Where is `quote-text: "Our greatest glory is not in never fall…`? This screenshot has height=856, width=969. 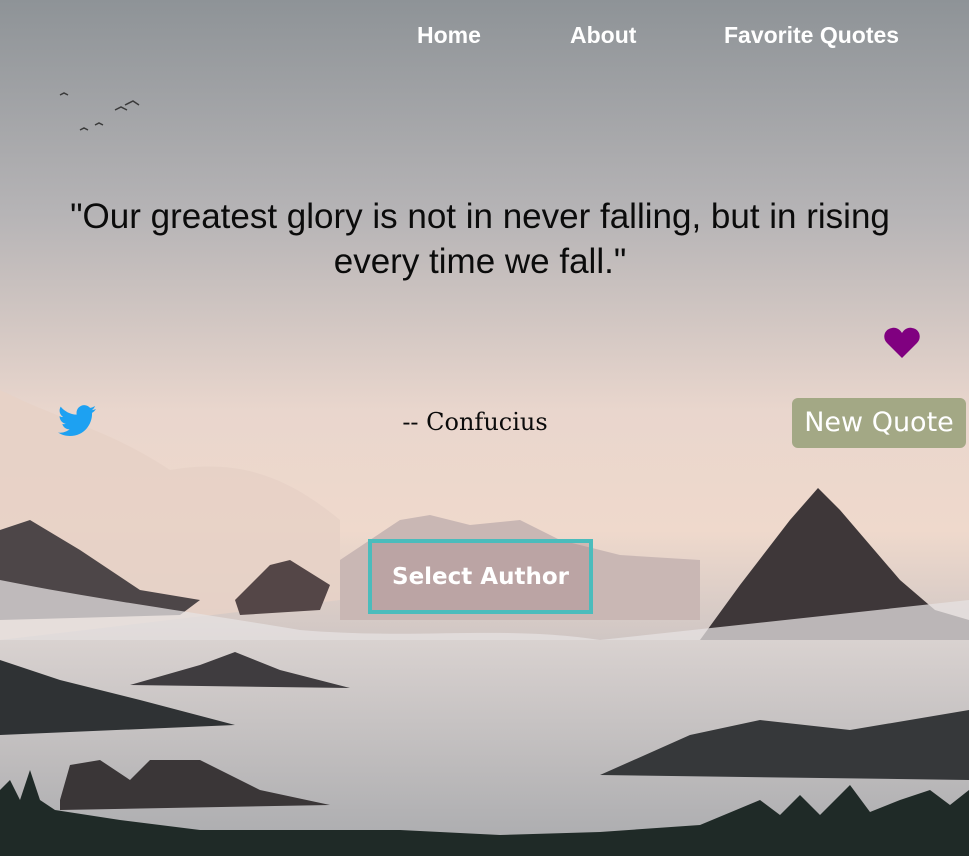 quote-text: "Our greatest glory is not in never fall… is located at coordinates (480, 239).